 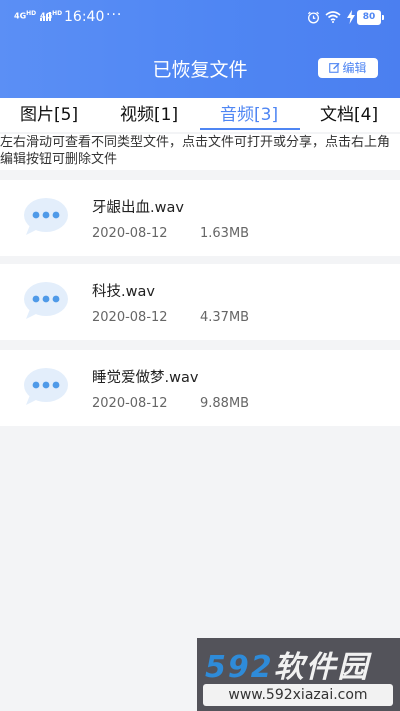 I want to click on app-header: 4GHD 4GHD 16:40 ··· 80 已恢复文件 编辑, so click(x=200, y=49).